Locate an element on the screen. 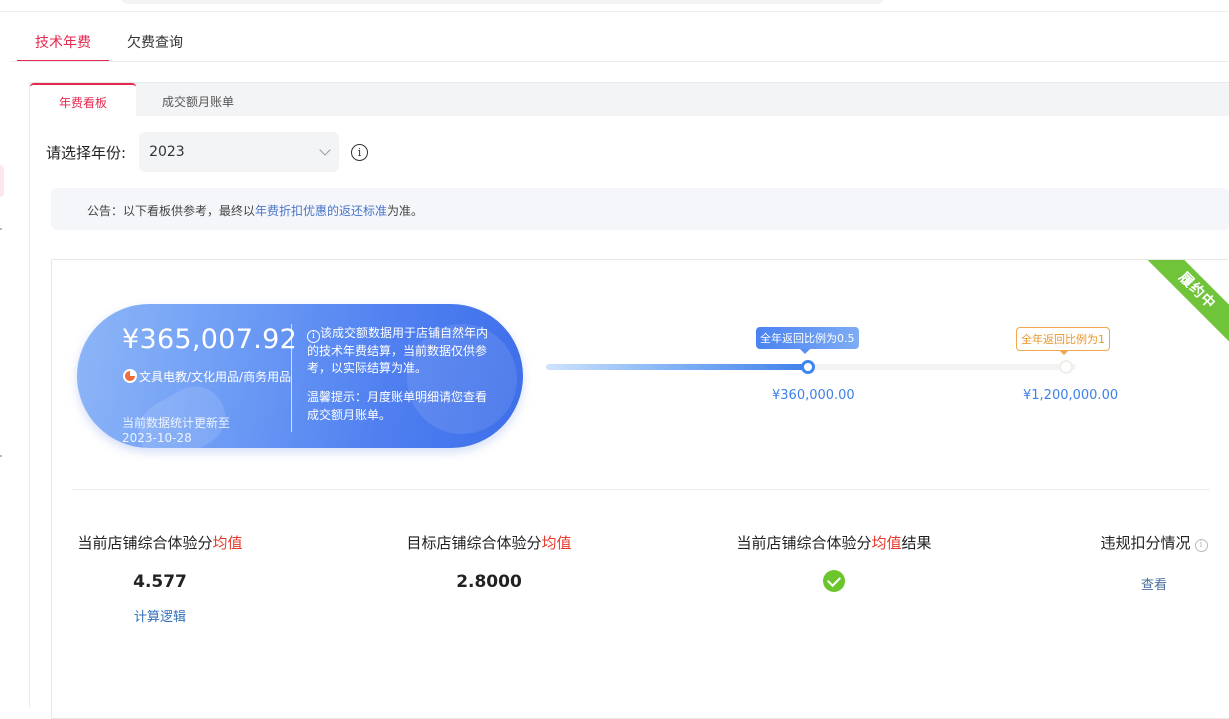 The image size is (1229, 719). milestone-amount-0: ¥360,000.00 is located at coordinates (813, 395).